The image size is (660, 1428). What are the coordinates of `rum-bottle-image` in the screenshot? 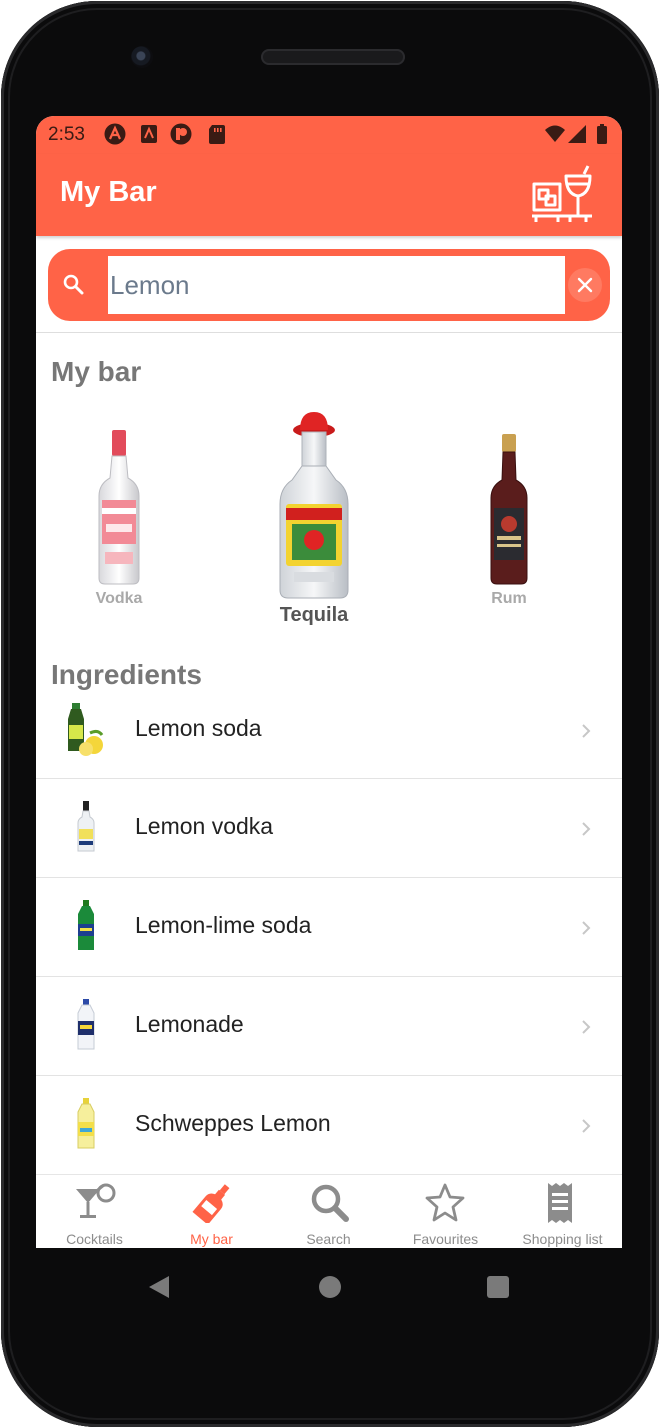 It's located at (509, 509).